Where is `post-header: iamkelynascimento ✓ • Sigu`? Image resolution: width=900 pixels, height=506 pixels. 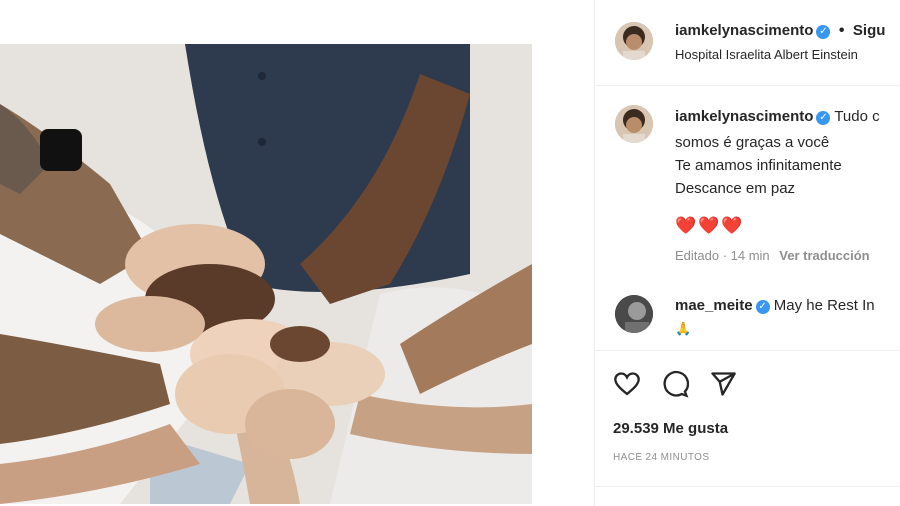 post-header: iamkelynascimento ✓ • Sigu is located at coordinates (780, 31).